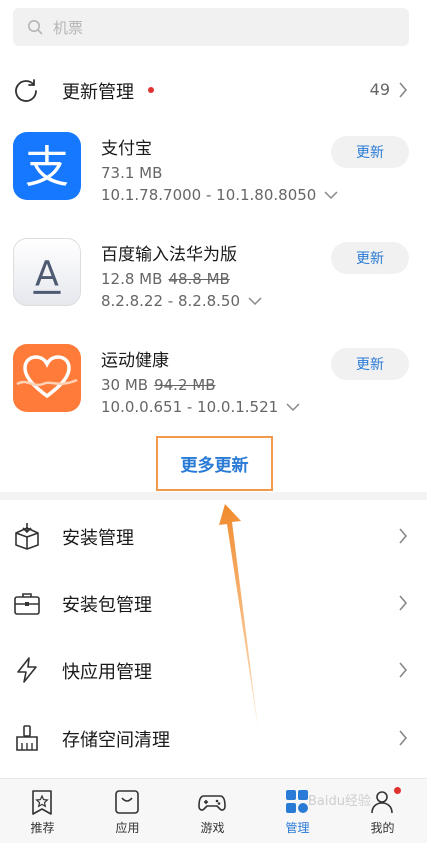  Describe the element at coordinates (98, 538) in the screenshot. I see `menu-label: 安装管理` at that location.